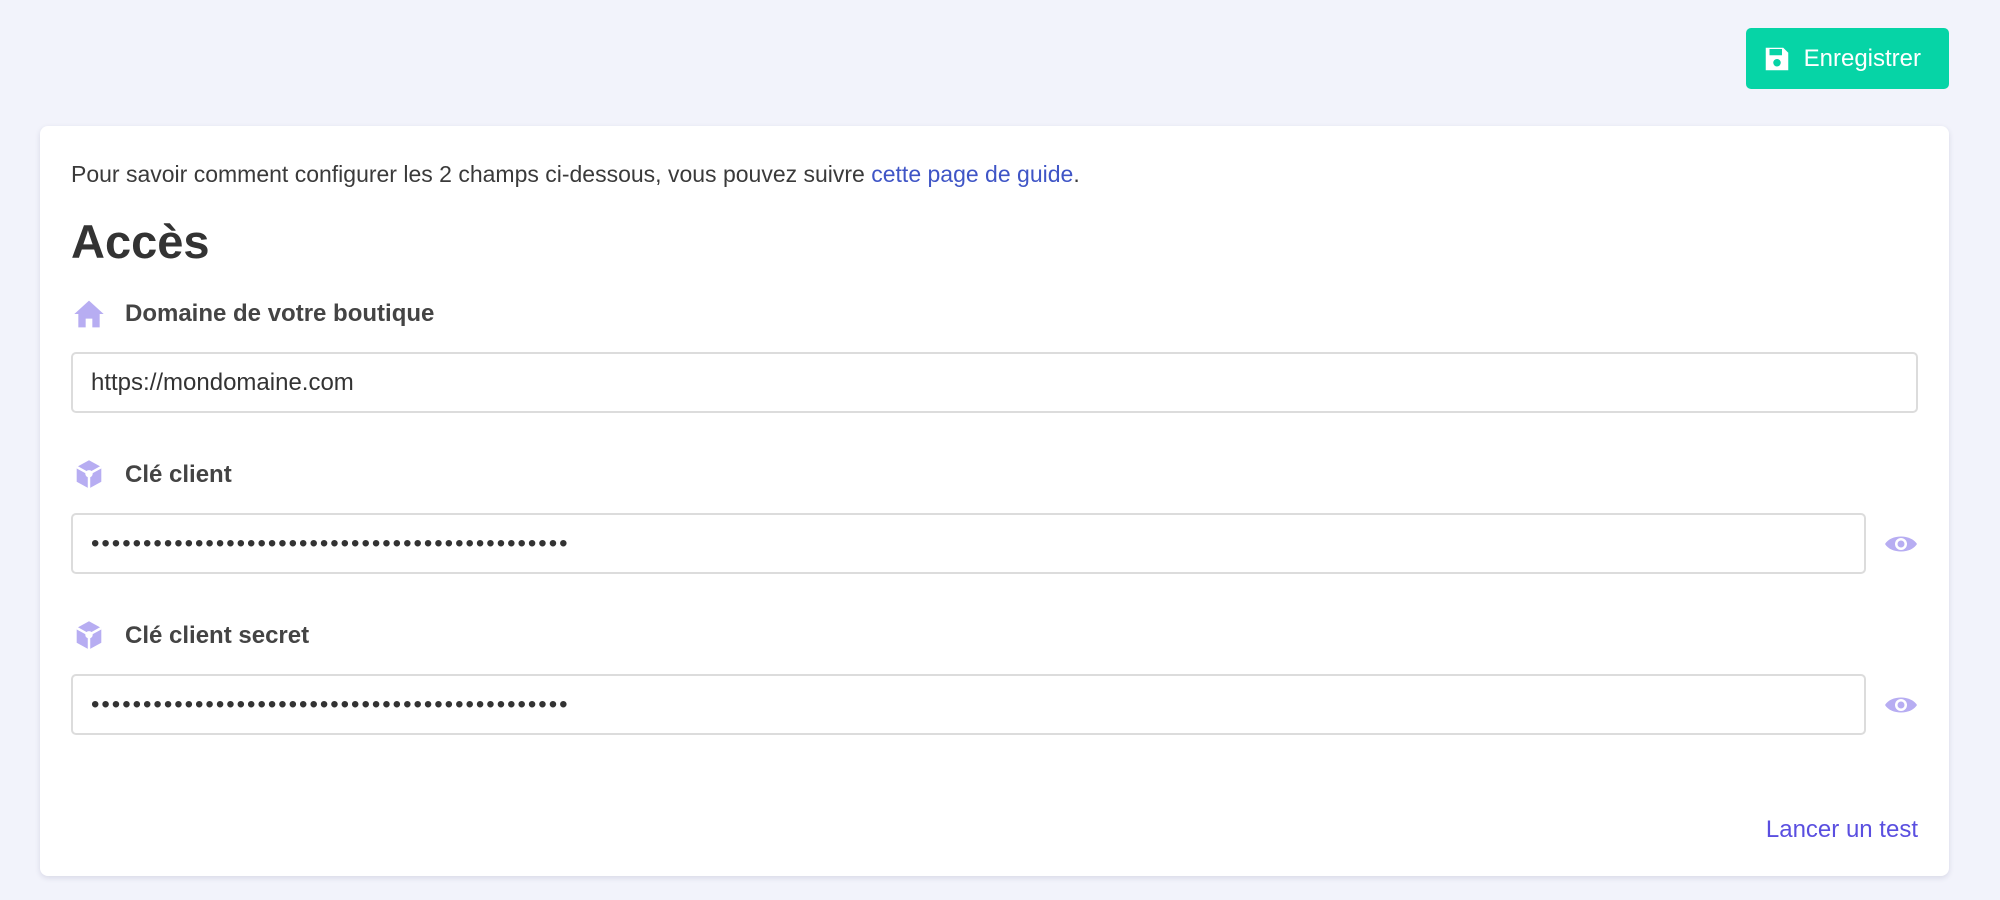 The image size is (2000, 900). I want to click on field-client-key-row, so click(994, 543).